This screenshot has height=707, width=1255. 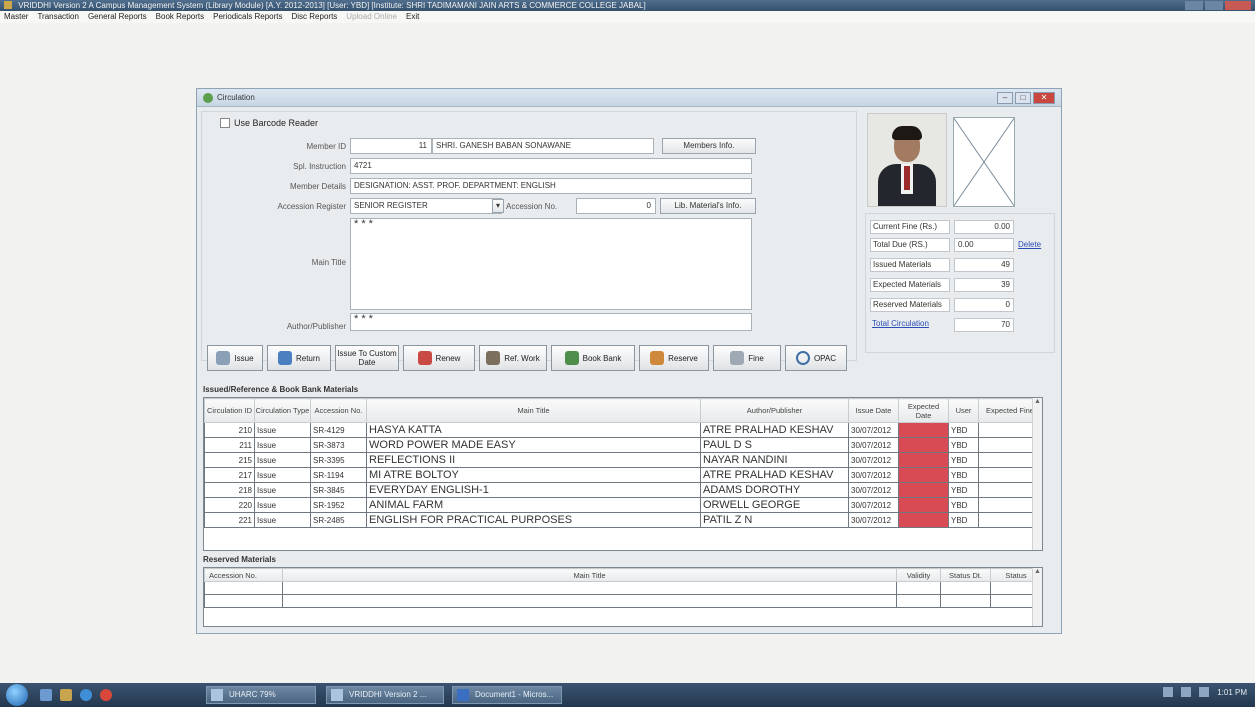 What do you see at coordinates (1023, 98) in the screenshot?
I see `window-restore-button: □` at bounding box center [1023, 98].